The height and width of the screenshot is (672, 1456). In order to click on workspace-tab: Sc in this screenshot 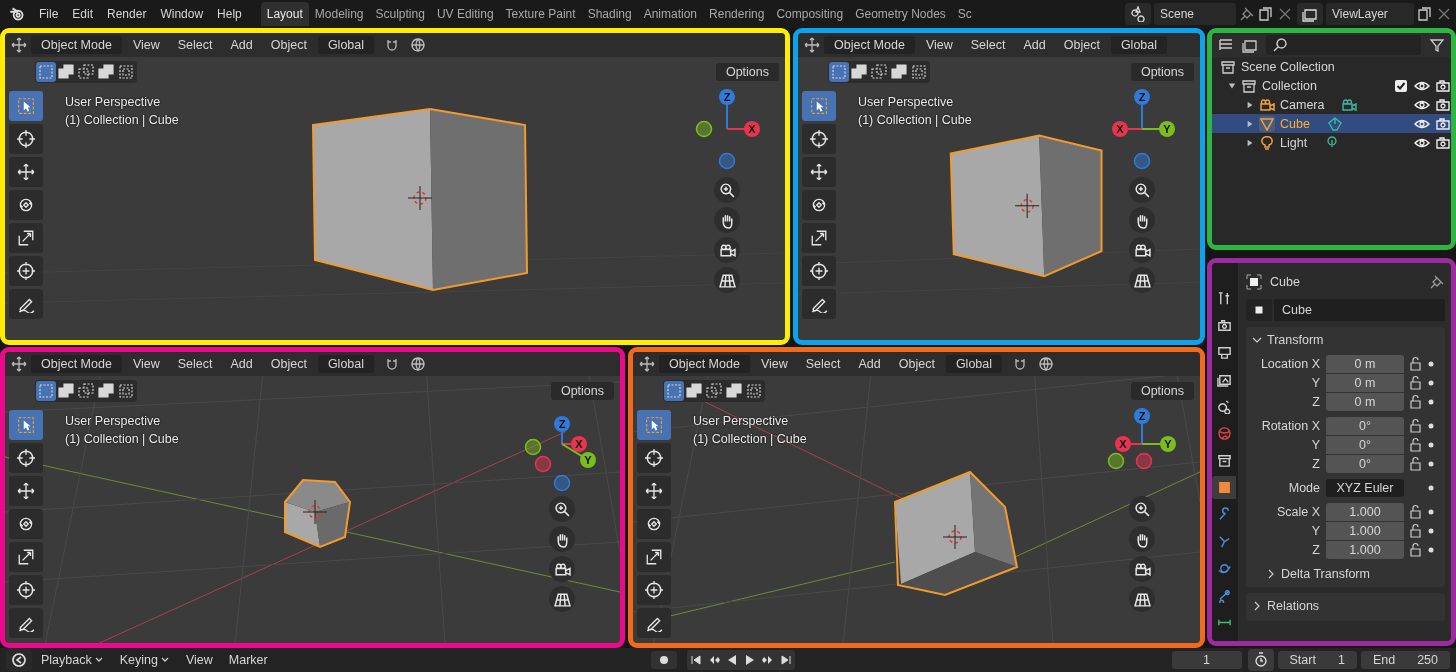, I will do `click(964, 14)`.